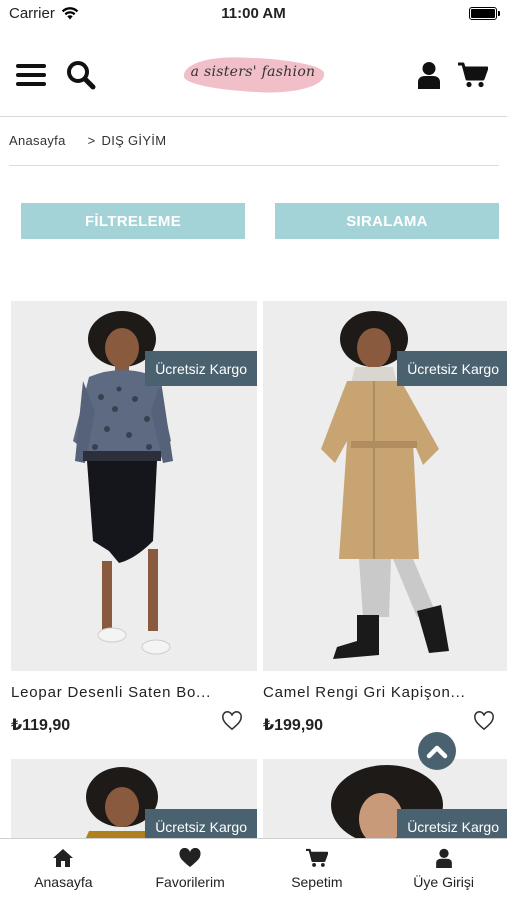 This screenshot has height=900, width=507. I want to click on product-price: ₺119,90, so click(41, 725).